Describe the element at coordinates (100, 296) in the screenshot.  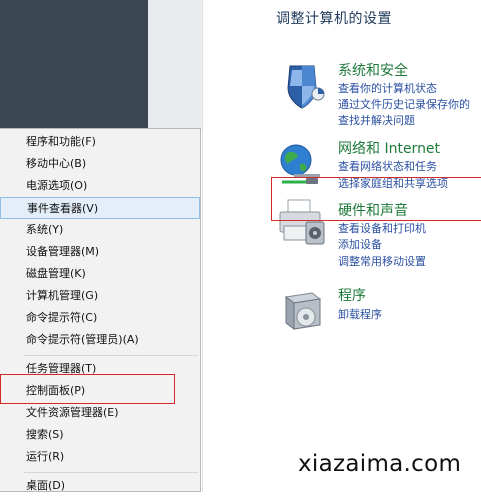
I see `menu-item-computer-management: 计算机管理(G)` at that location.